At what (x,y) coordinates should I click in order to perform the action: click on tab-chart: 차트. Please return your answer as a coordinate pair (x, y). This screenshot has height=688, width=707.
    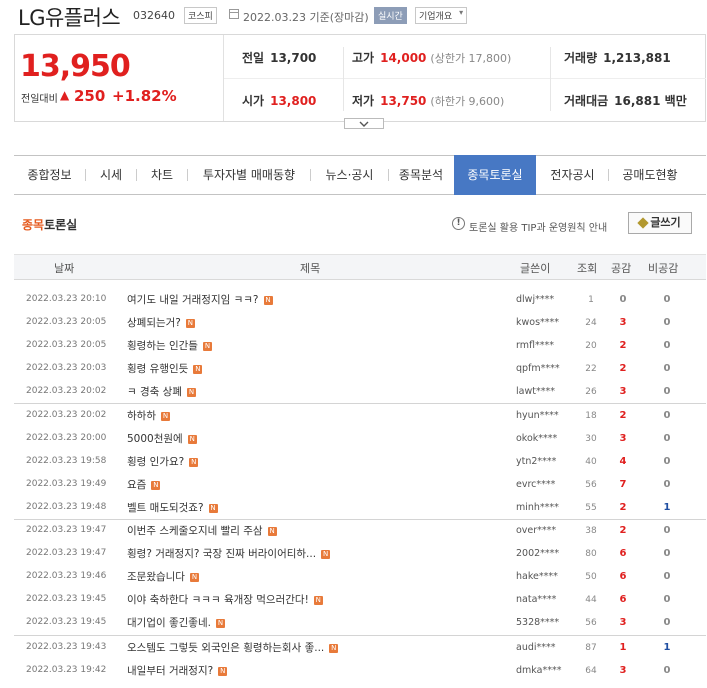
    Looking at the image, I should click on (162, 175).